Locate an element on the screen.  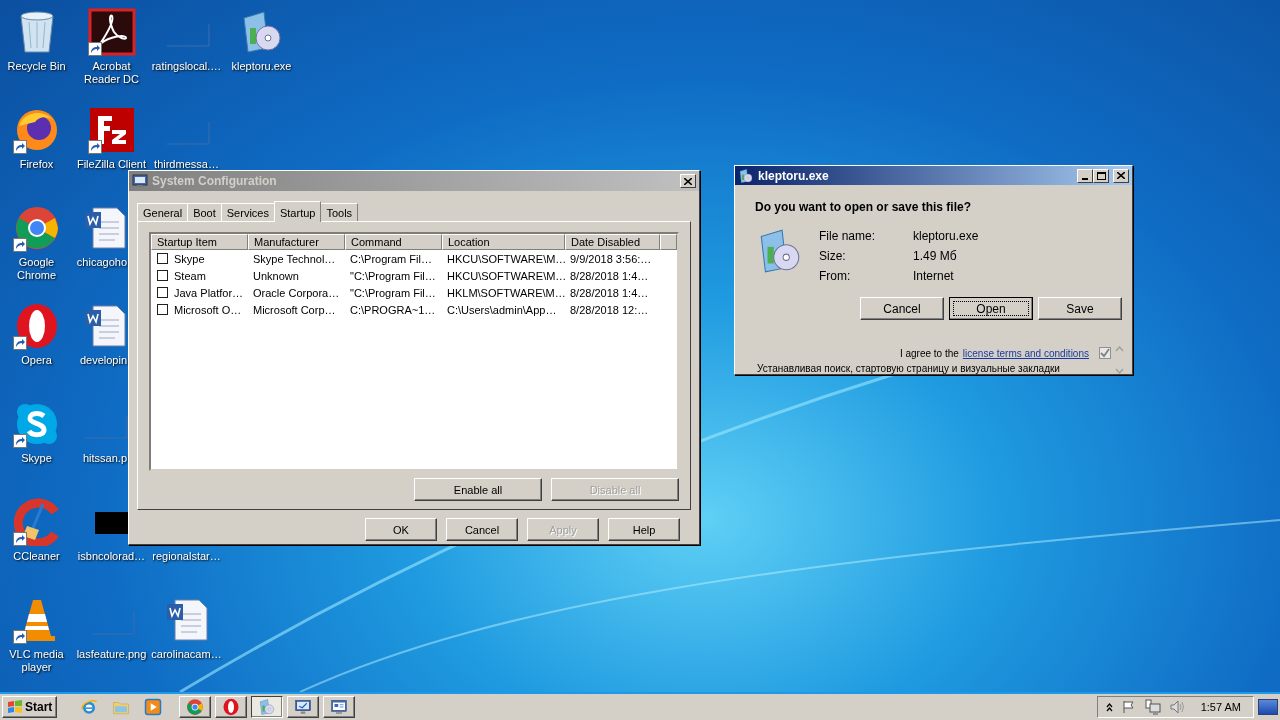
desktop-icon-label: Recycle Bin is located at coordinates (37, 66).